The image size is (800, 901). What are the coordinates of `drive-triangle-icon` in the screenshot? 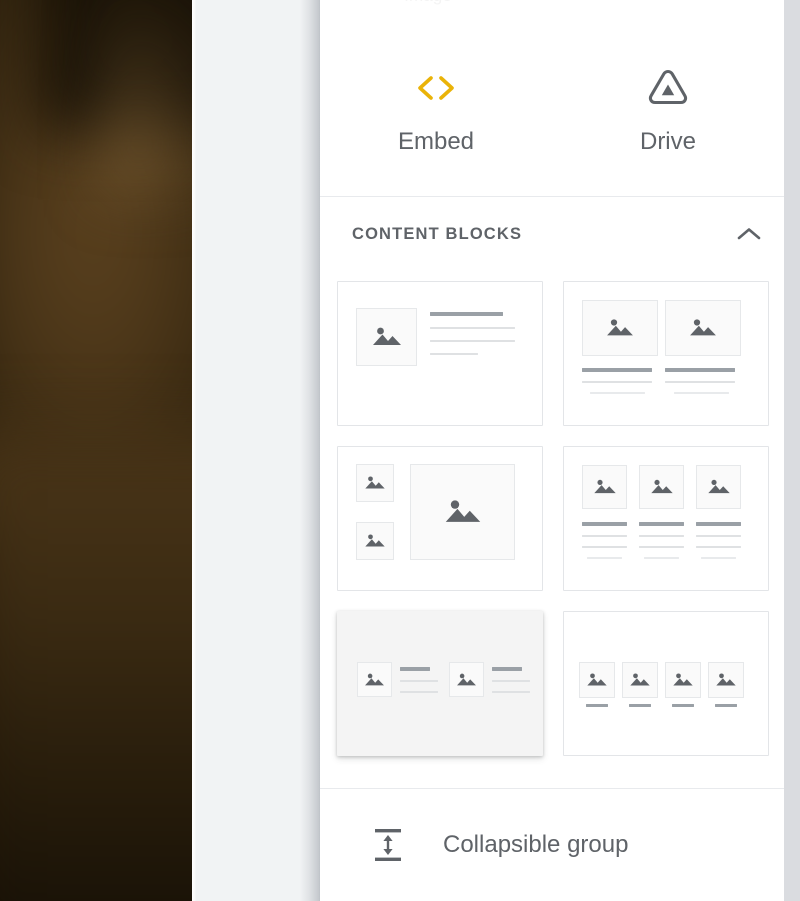 It's located at (668, 88).